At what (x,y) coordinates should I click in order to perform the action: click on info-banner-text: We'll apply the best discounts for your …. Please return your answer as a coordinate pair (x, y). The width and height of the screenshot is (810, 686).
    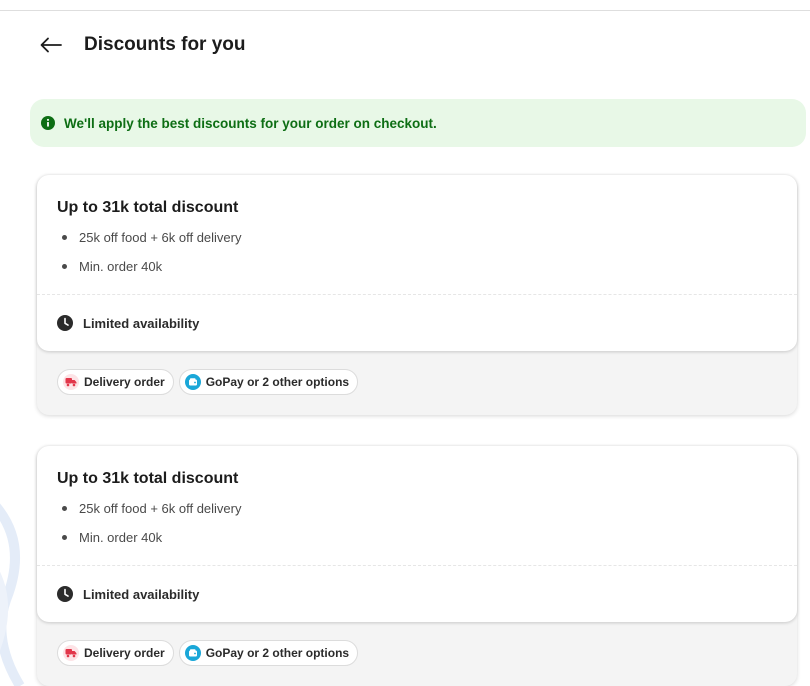
    Looking at the image, I should click on (250, 123).